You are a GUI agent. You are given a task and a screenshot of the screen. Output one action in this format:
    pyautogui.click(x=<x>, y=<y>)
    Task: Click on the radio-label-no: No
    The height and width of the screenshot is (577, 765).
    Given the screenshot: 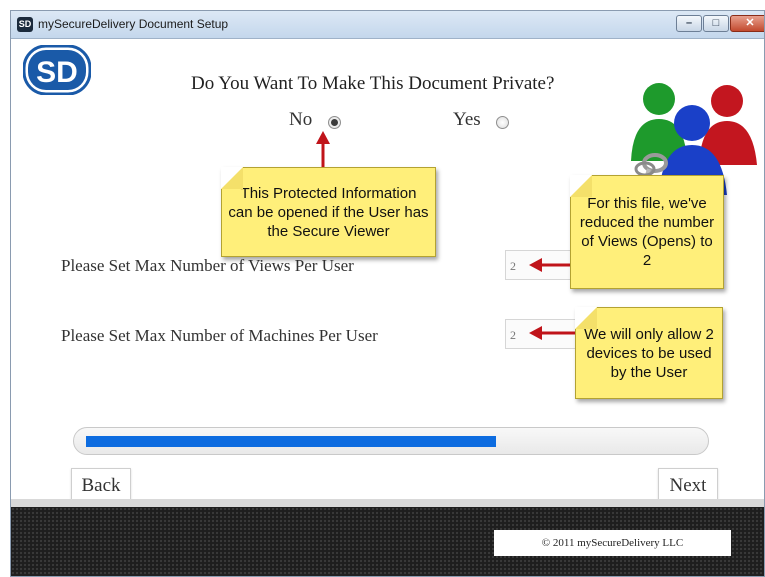 What is the action you would take?
    pyautogui.click(x=301, y=119)
    